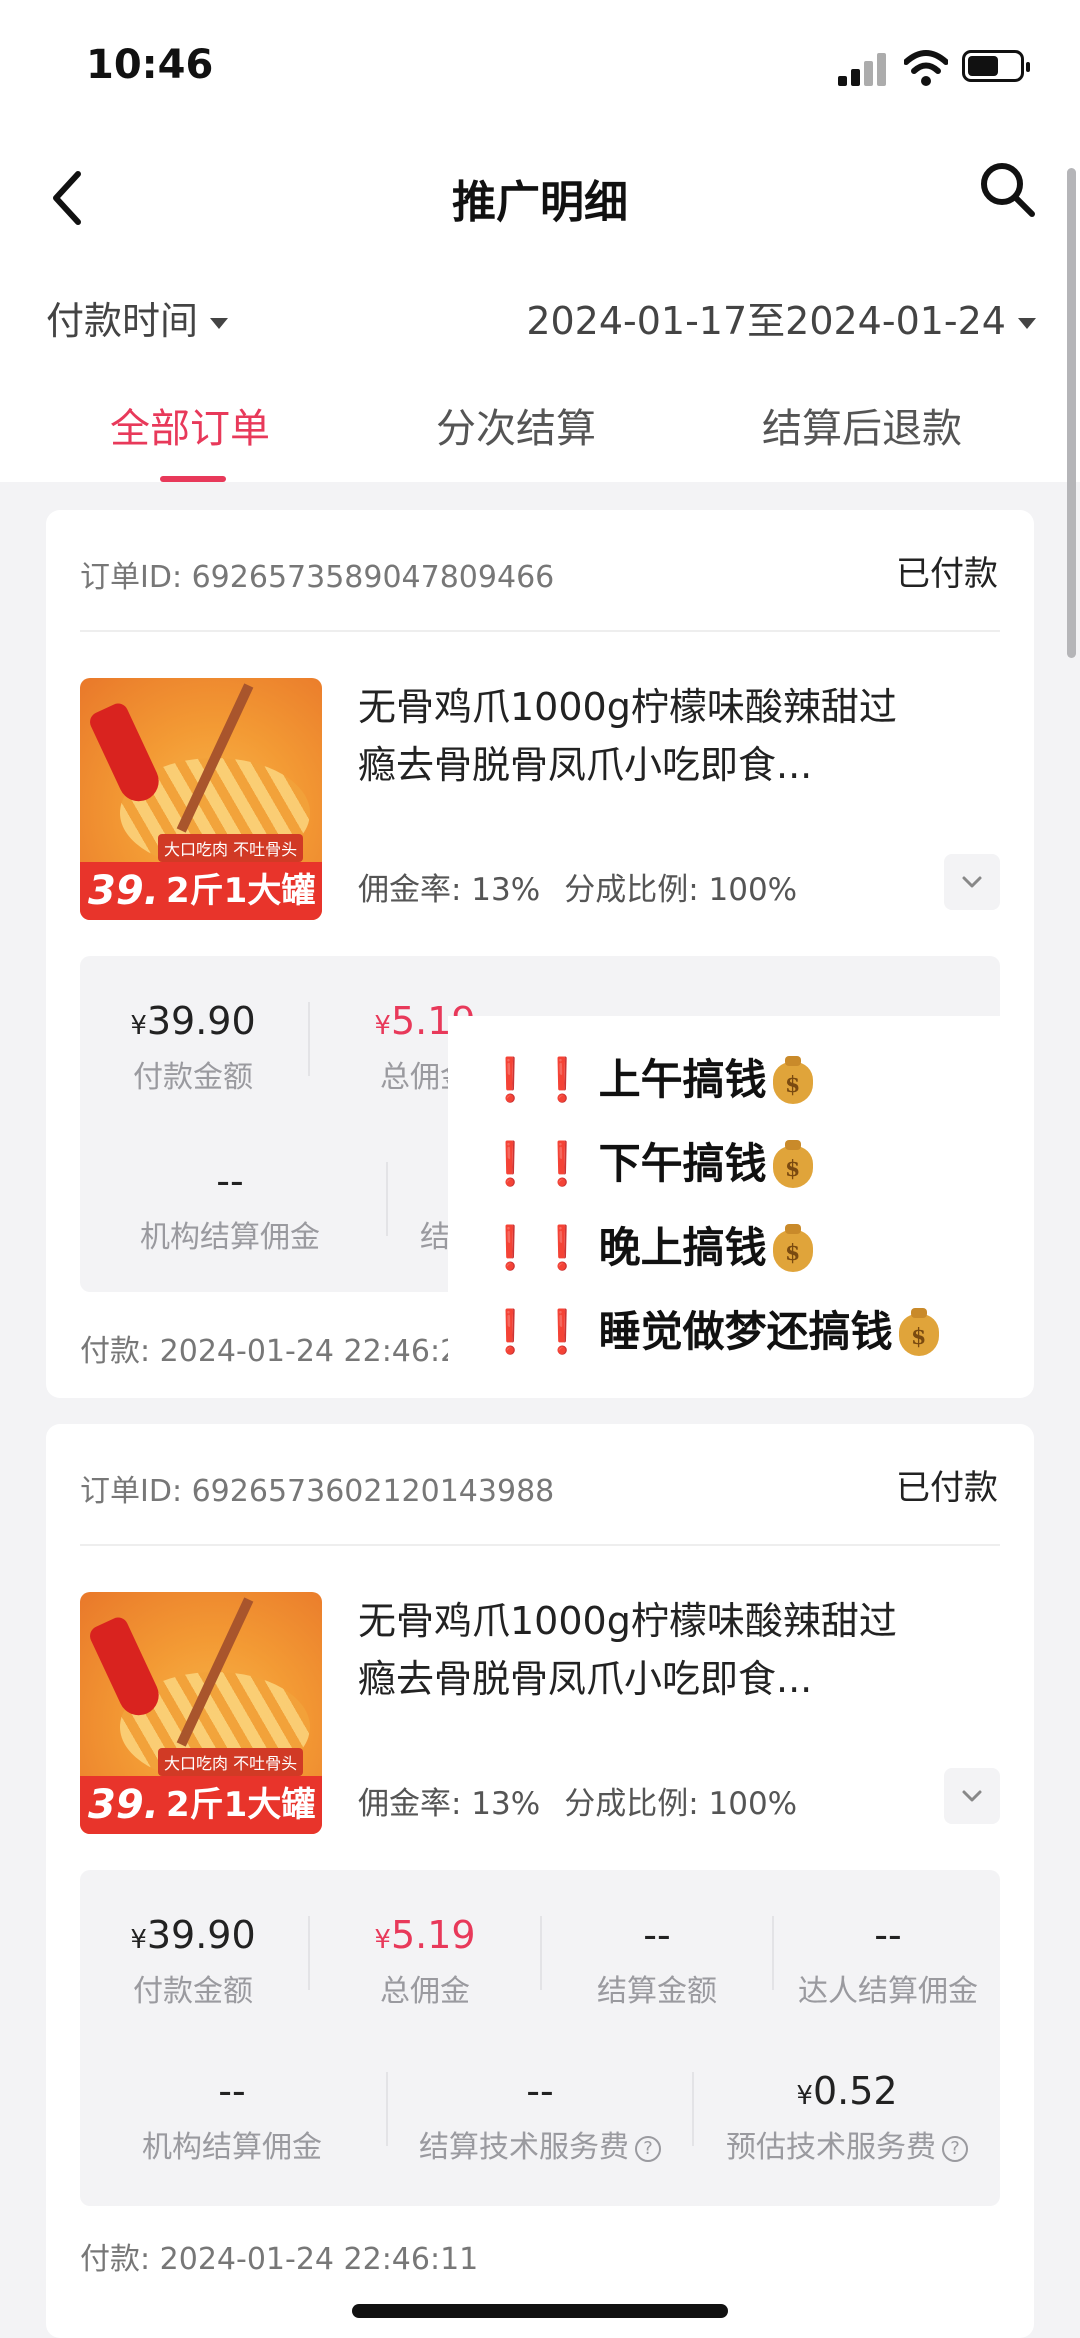  Describe the element at coordinates (648, 1076) in the screenshot. I see `overlay-line: ❗❗ 上午搞钱 $` at that location.